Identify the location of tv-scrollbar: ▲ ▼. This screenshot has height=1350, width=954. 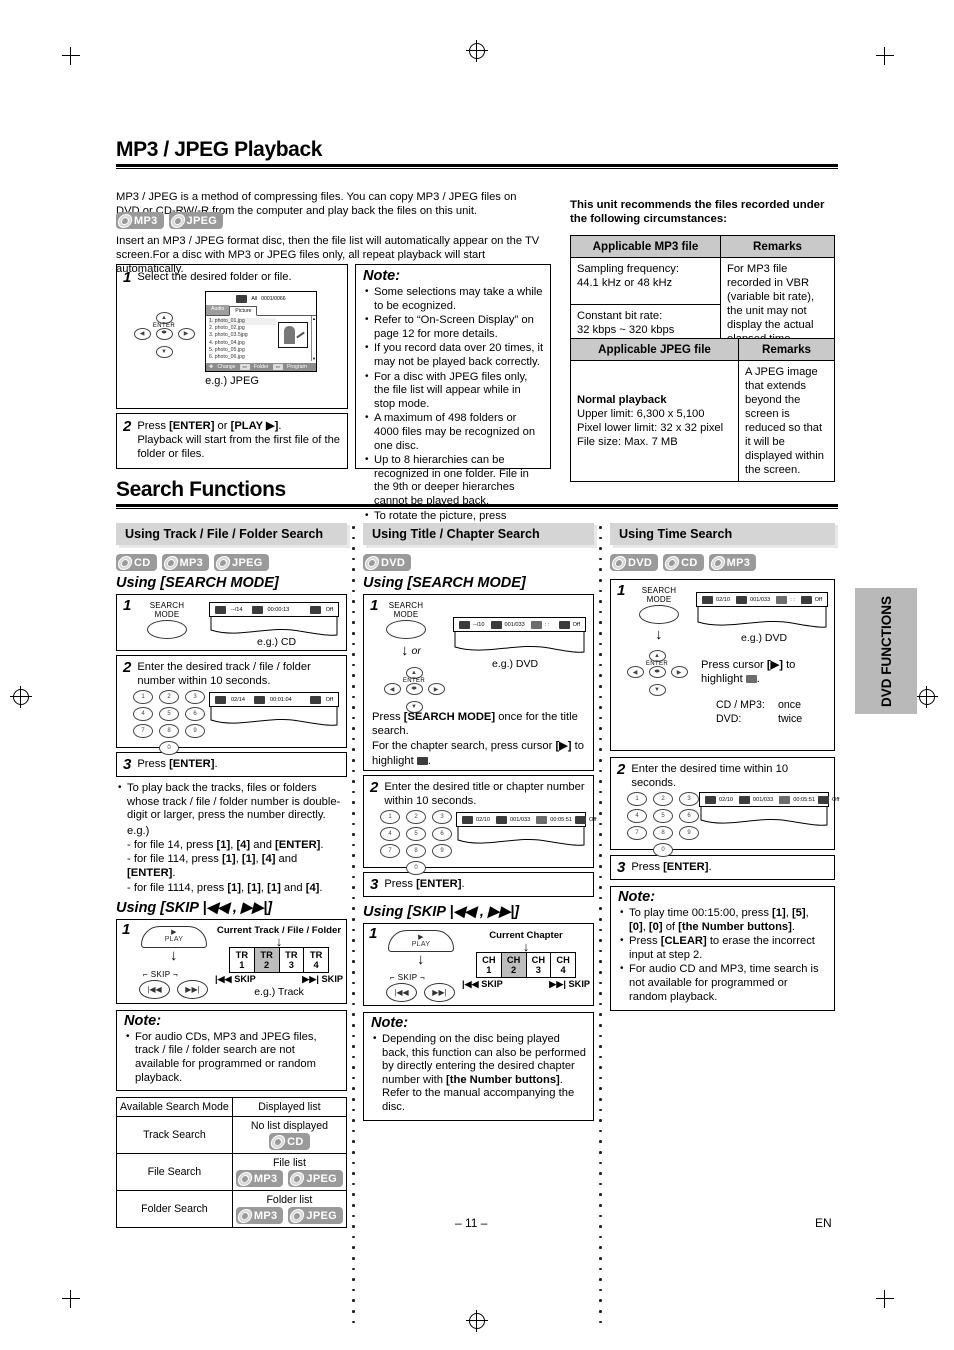
(313, 339).